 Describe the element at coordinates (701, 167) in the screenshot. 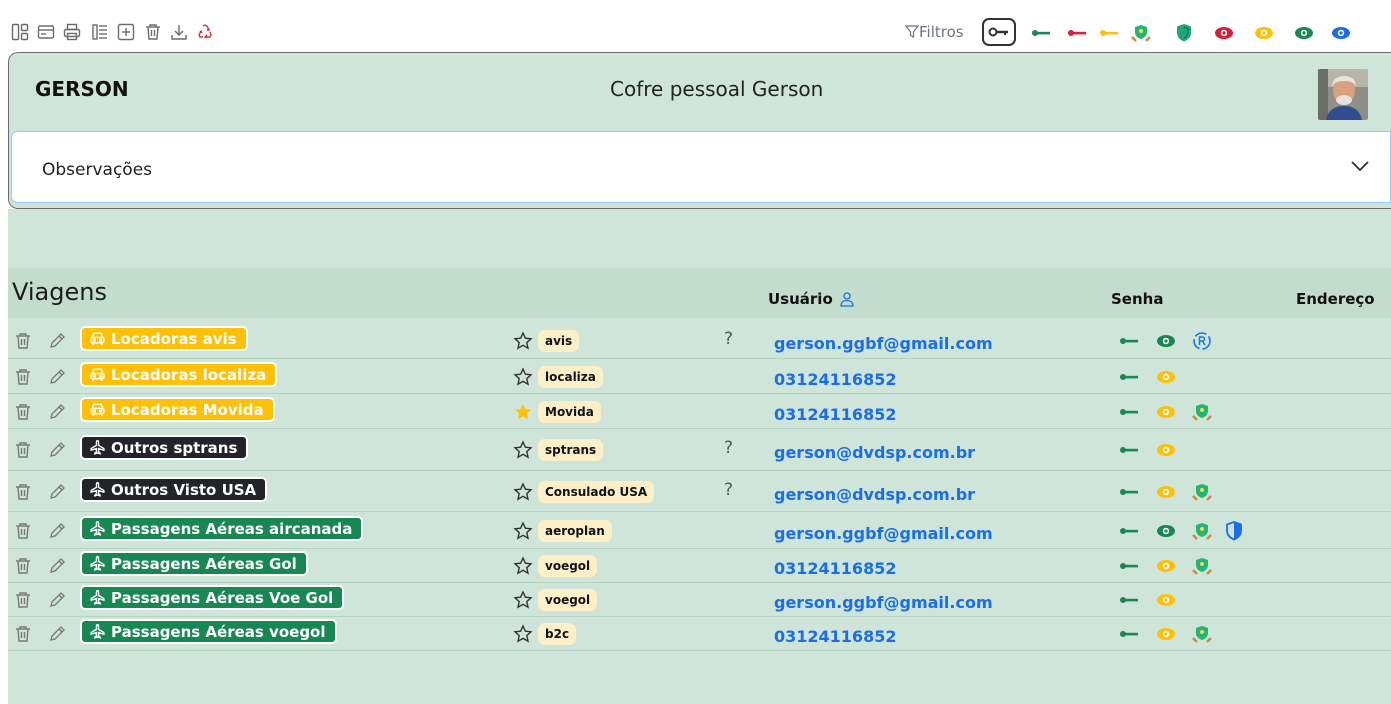

I see `observations-accordion: Observações` at that location.